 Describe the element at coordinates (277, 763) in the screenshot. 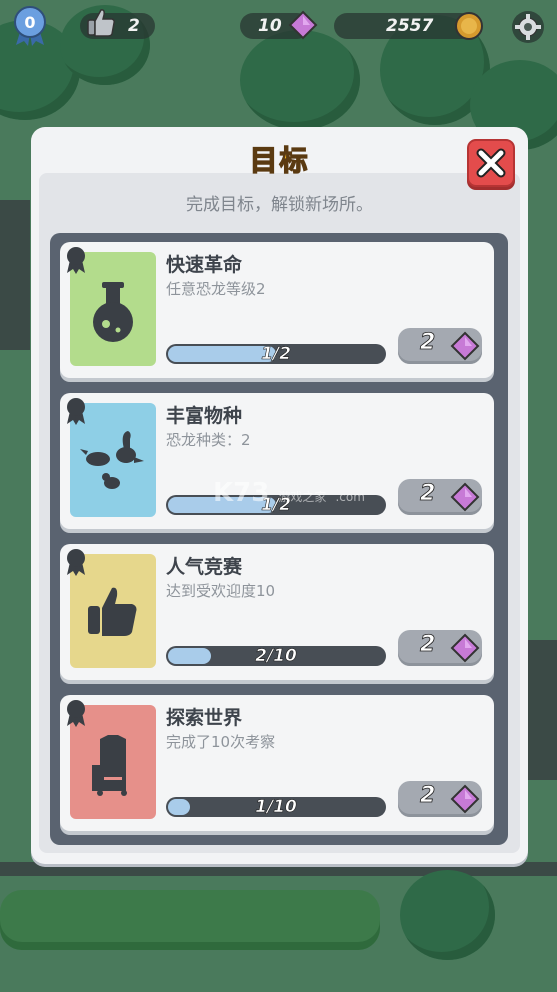

I see `goal-card: 探索世界 完成了10次考察 1/10 2` at that location.